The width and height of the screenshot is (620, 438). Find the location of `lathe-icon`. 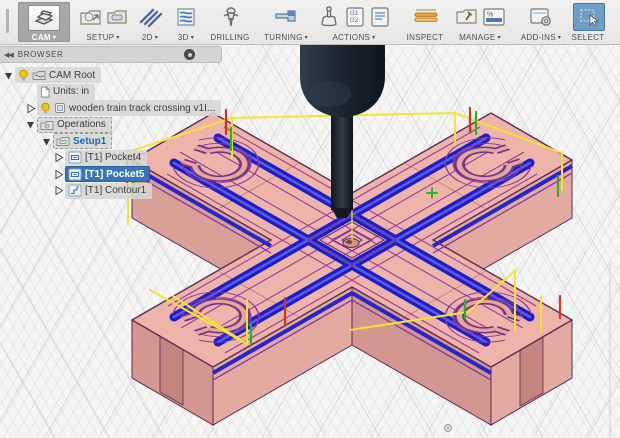

lathe-icon is located at coordinates (285, 16).